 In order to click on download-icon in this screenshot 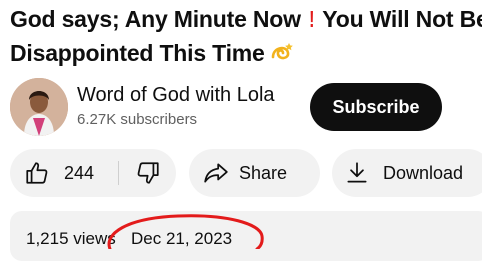, I will do `click(357, 172)`.